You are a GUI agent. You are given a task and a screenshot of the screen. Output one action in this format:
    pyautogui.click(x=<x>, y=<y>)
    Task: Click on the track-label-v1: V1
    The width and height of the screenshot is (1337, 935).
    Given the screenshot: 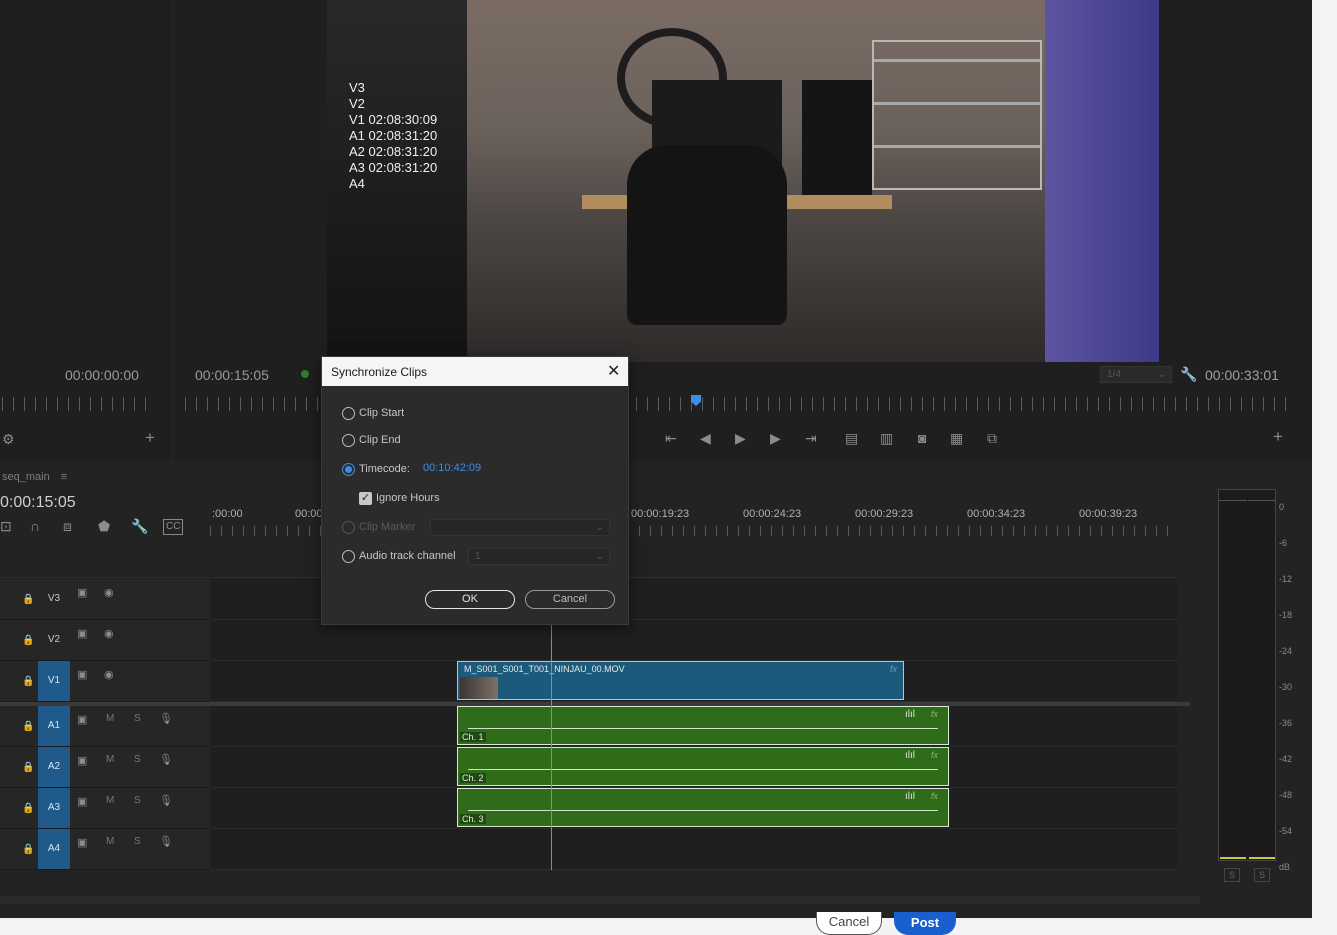 What is the action you would take?
    pyautogui.click(x=54, y=681)
    